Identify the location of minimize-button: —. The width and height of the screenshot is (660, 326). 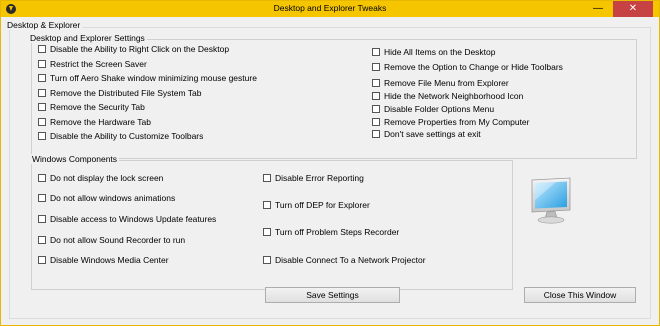
(598, 9).